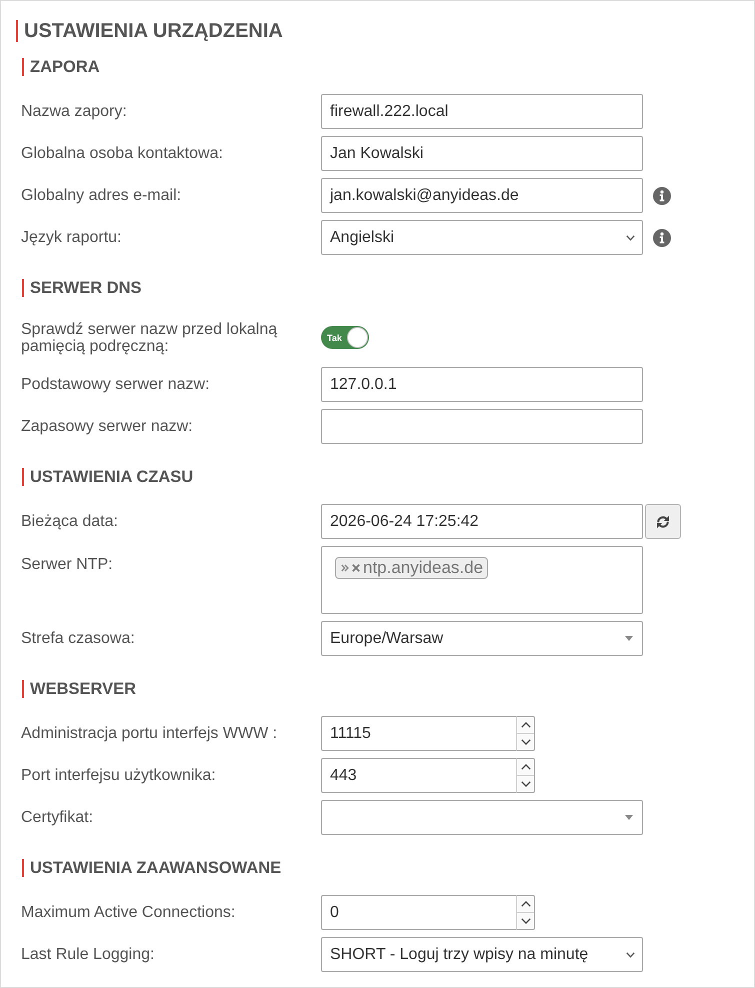 This screenshot has height=988, width=755. What do you see at coordinates (411, 568) in the screenshot?
I see `tag-chip: ntp.anyideas.de` at bounding box center [411, 568].